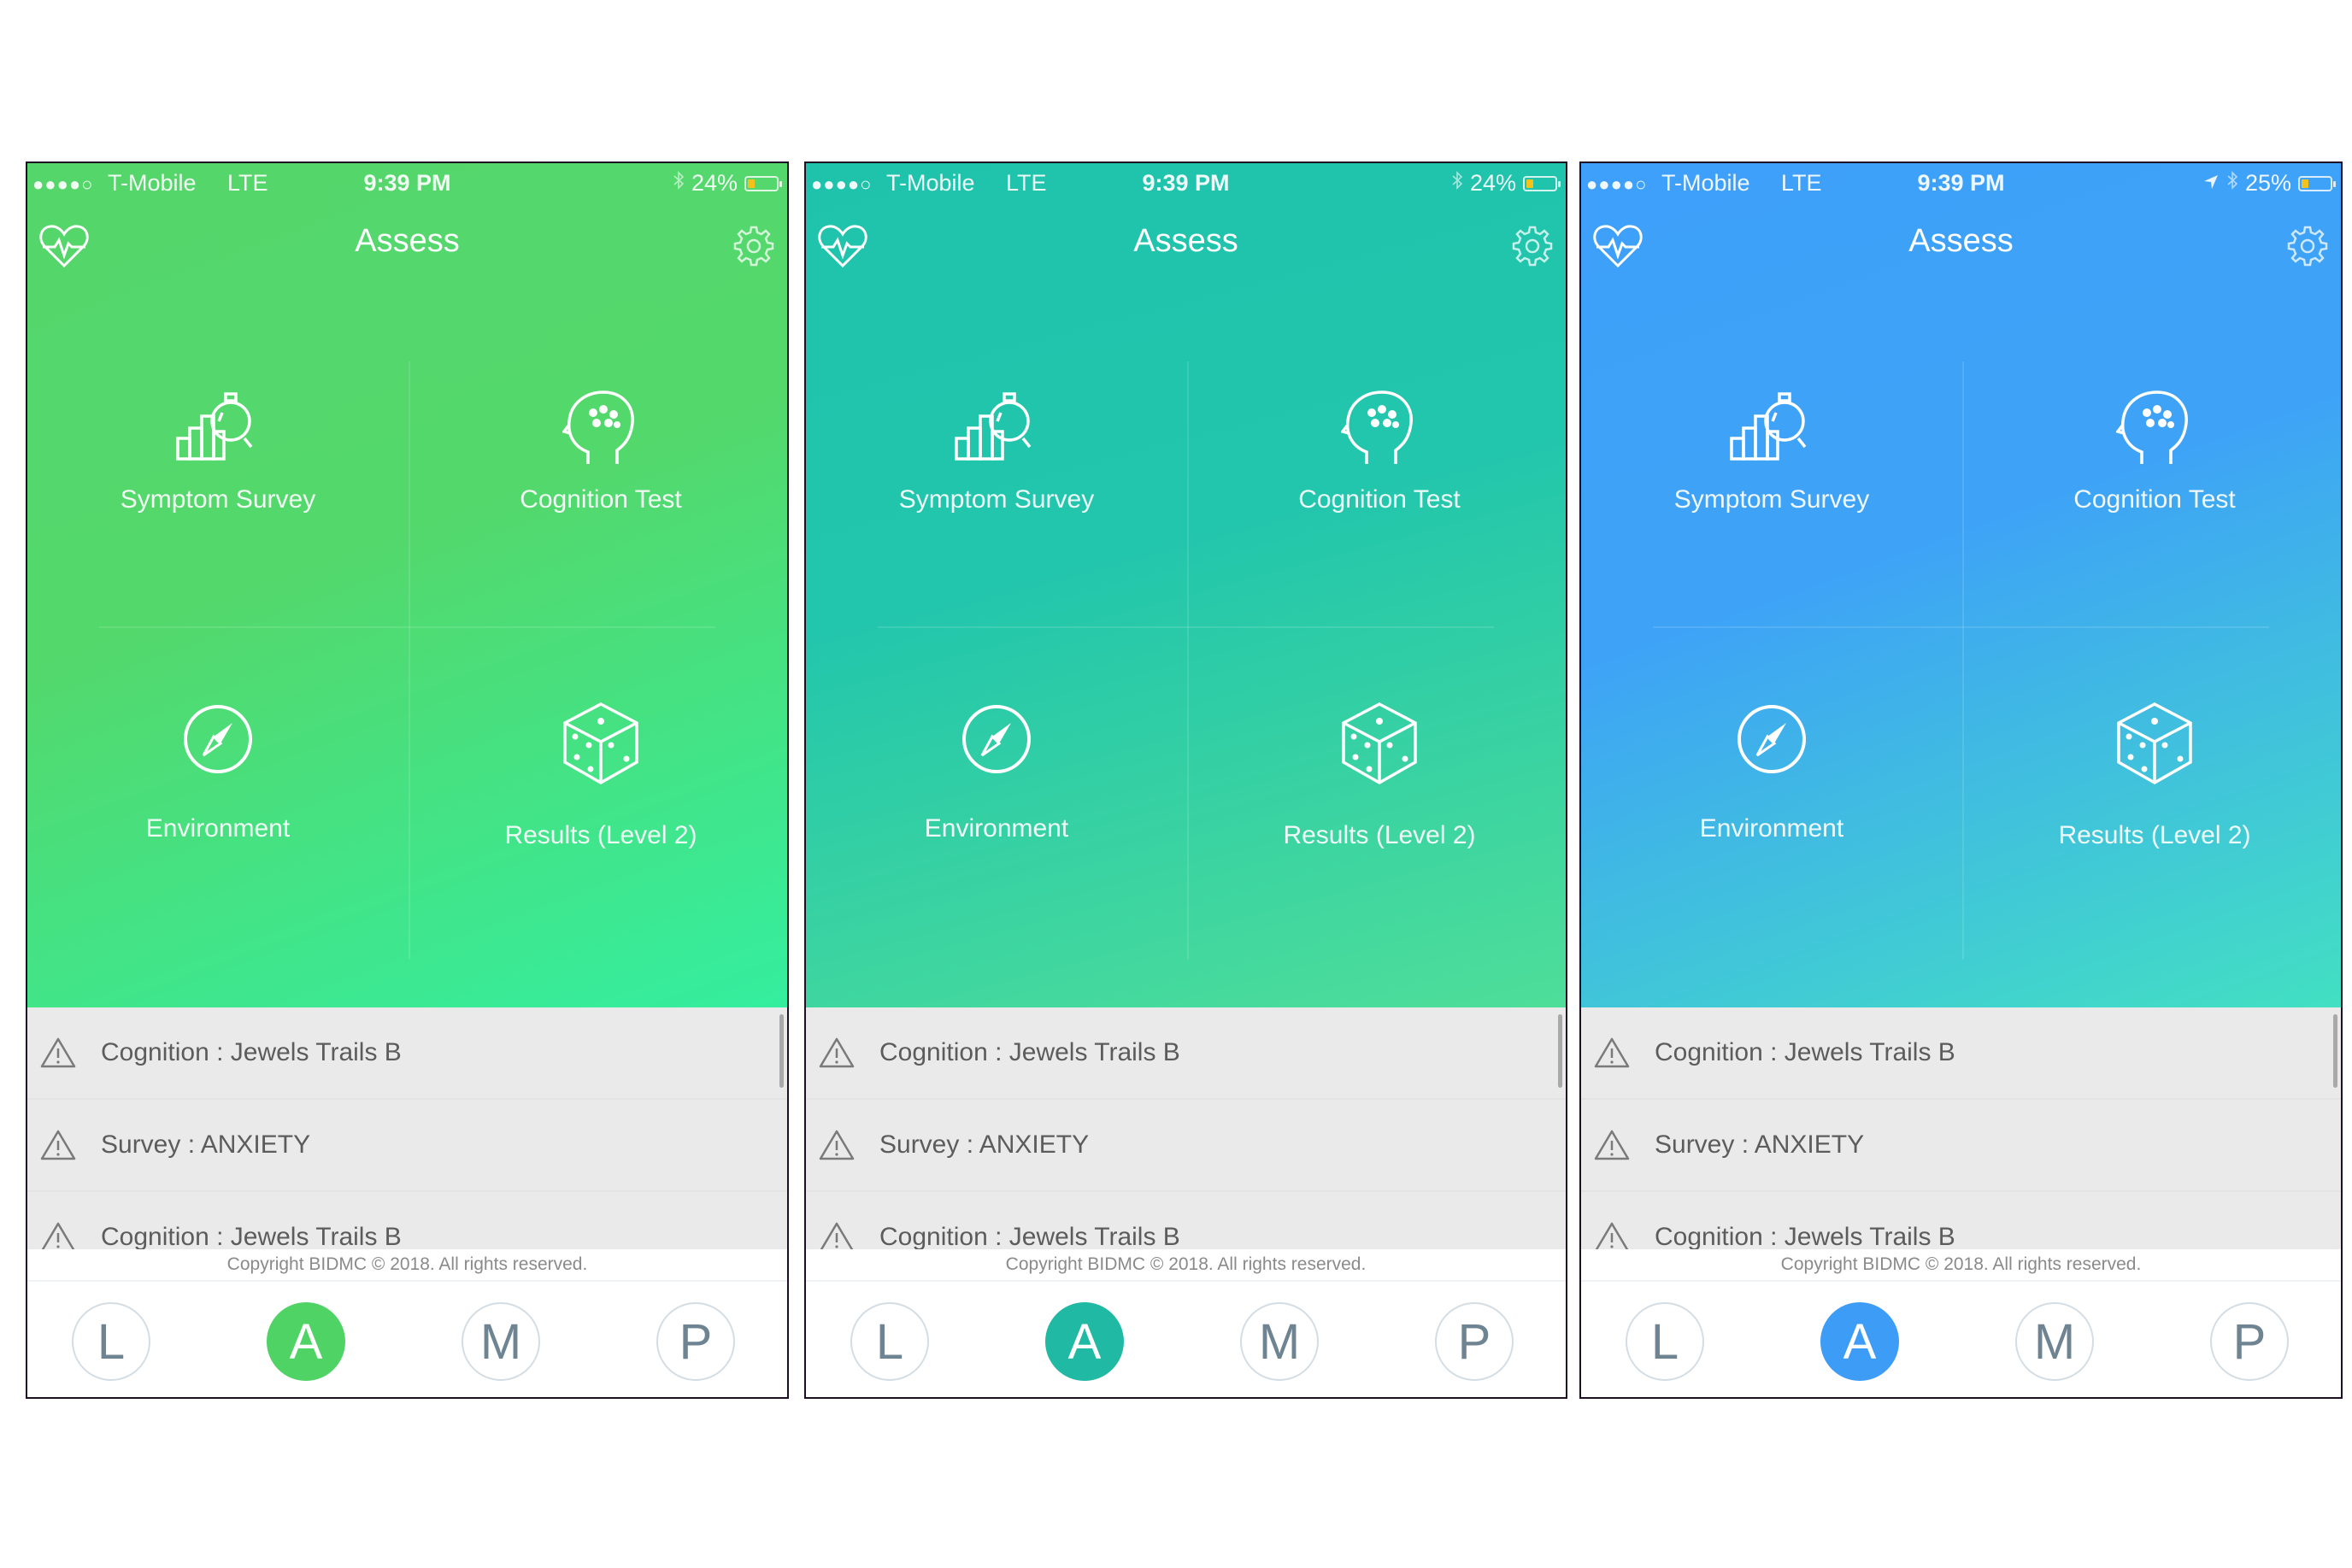 The width and height of the screenshot is (2352, 1568). Describe the element at coordinates (1961, 183) in the screenshot. I see `status-bar: ●●●●○ T-Mobile LTE 9:39 PM 25%` at that location.